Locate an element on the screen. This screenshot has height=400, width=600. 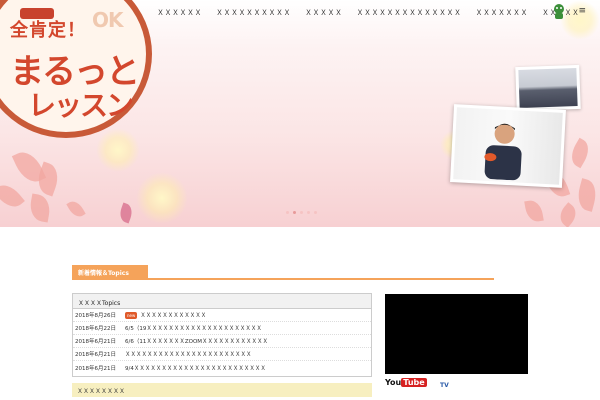
youtube-tube-text: Tube is located at coordinates (414, 382).